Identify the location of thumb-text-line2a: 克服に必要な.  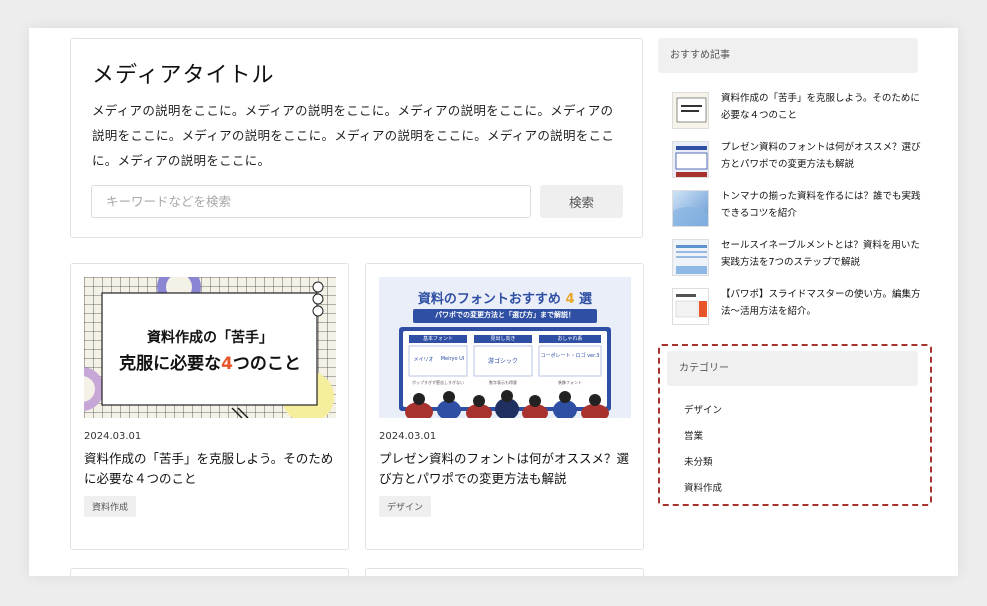
(170, 364).